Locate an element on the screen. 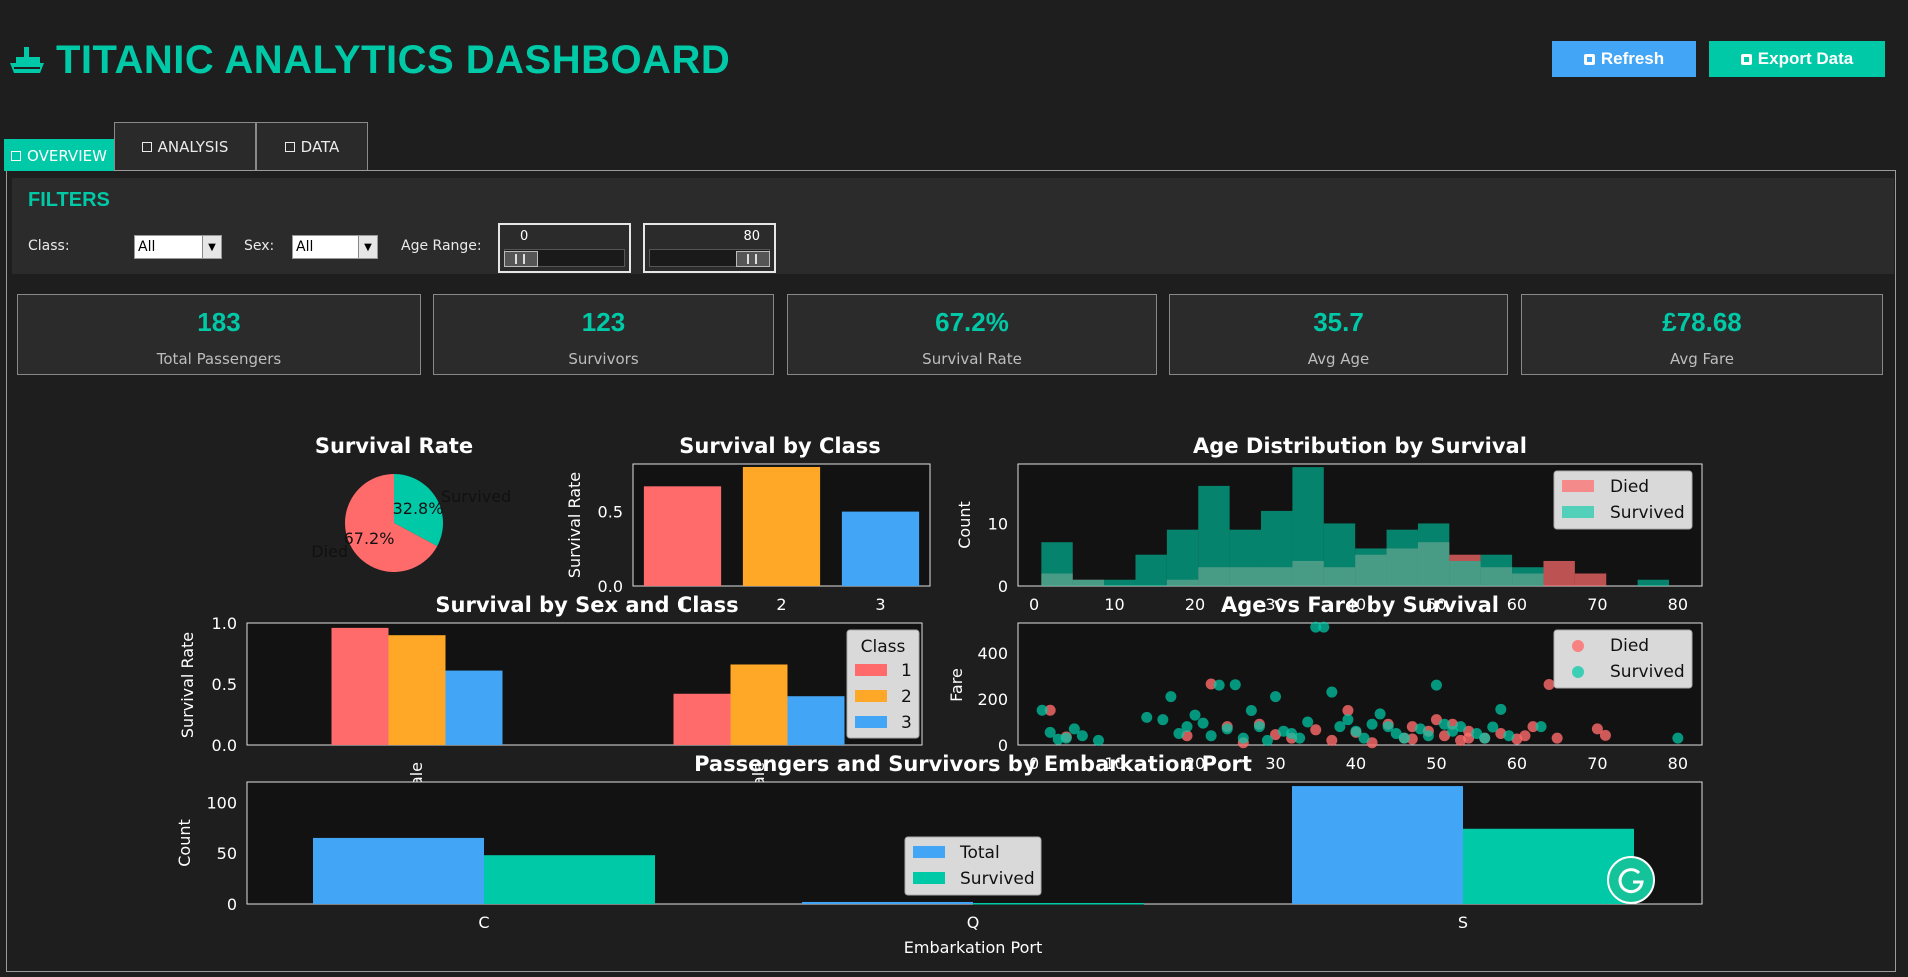 This screenshot has height=977, width=1908. grammarly-icon is located at coordinates (1631, 880).